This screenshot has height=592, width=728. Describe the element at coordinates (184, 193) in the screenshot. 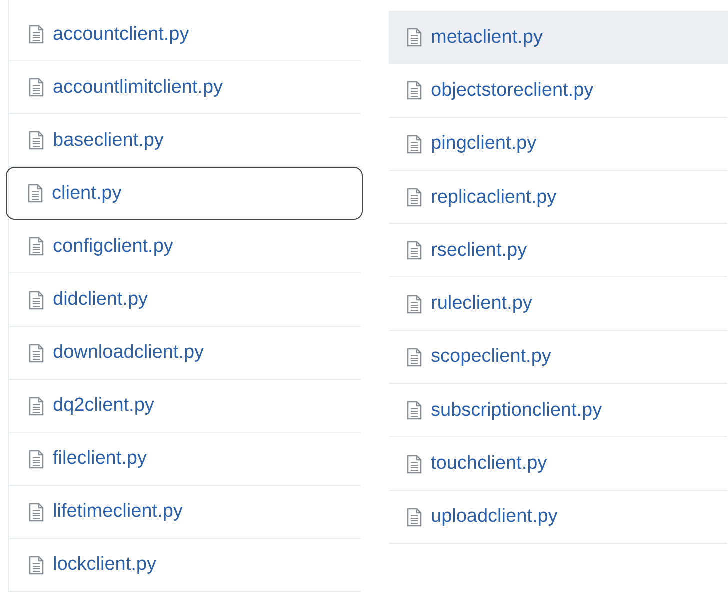

I see `file-row: client.py` at that location.